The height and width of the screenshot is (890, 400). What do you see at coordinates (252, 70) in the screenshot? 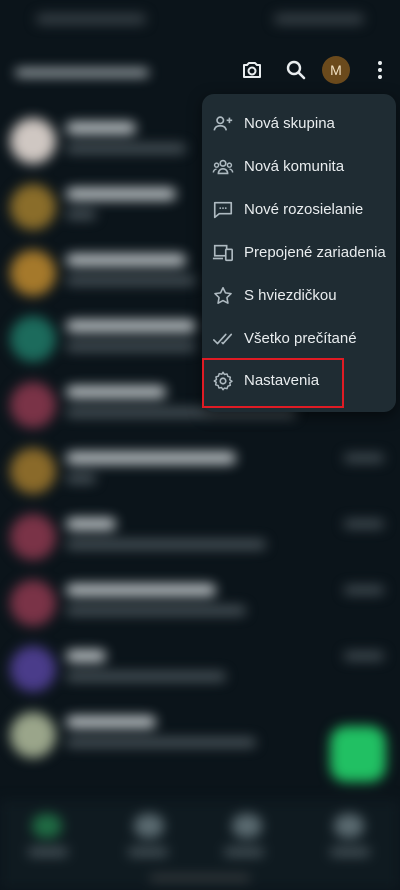
I see `camera-icon` at bounding box center [252, 70].